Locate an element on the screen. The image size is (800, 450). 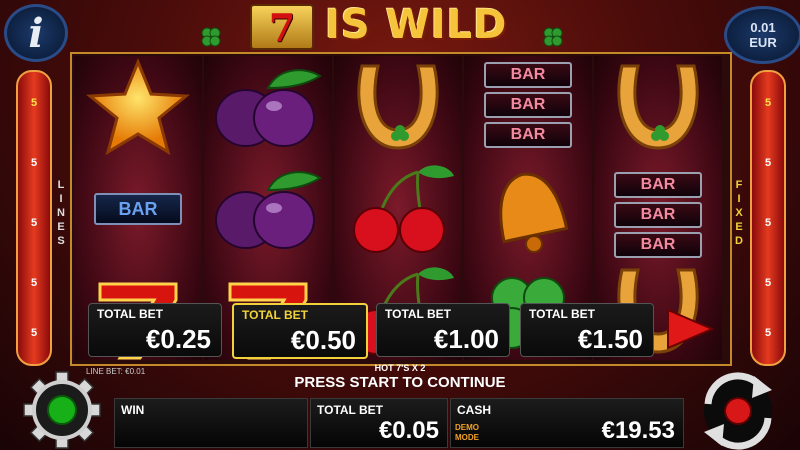
cherry-symbol is located at coordinates (403, 209).